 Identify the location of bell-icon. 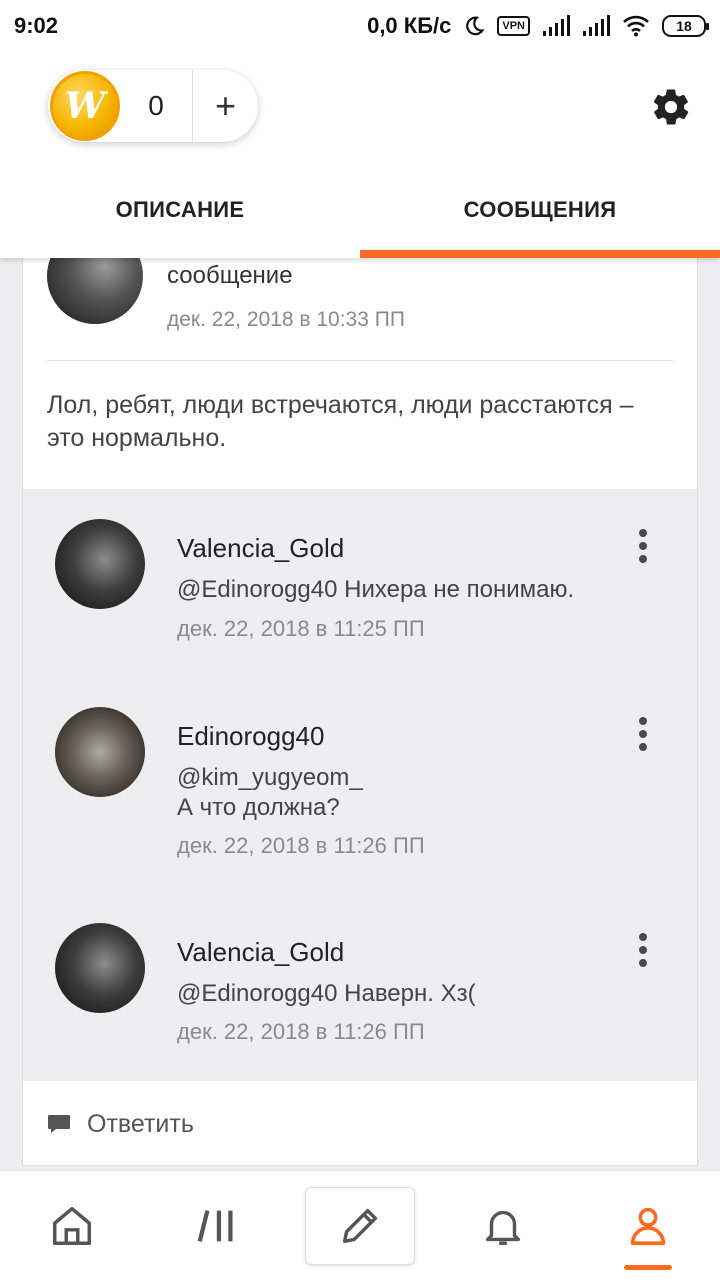
(503, 1227).